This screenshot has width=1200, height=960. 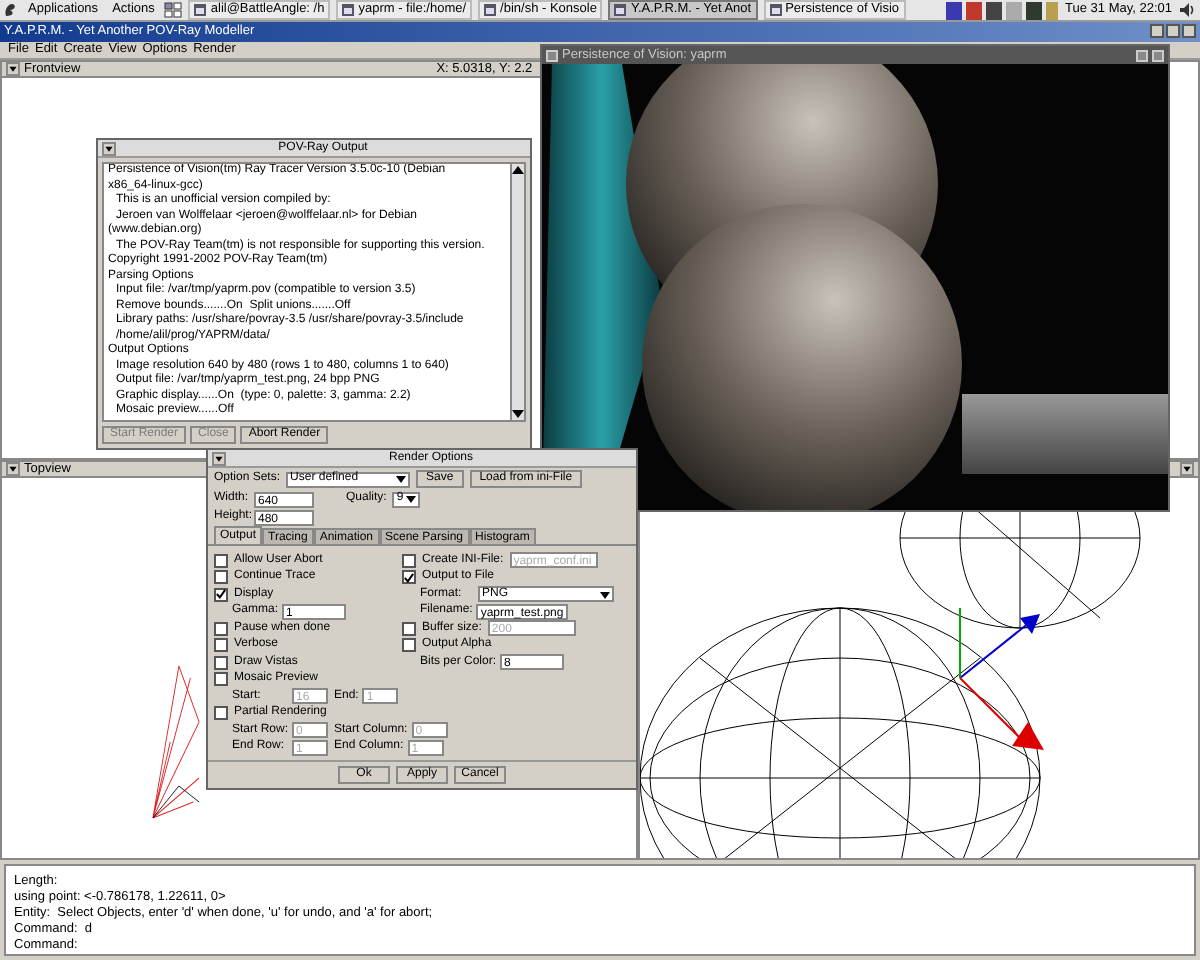 I want to click on volume-icon, so click(x=1188, y=10).